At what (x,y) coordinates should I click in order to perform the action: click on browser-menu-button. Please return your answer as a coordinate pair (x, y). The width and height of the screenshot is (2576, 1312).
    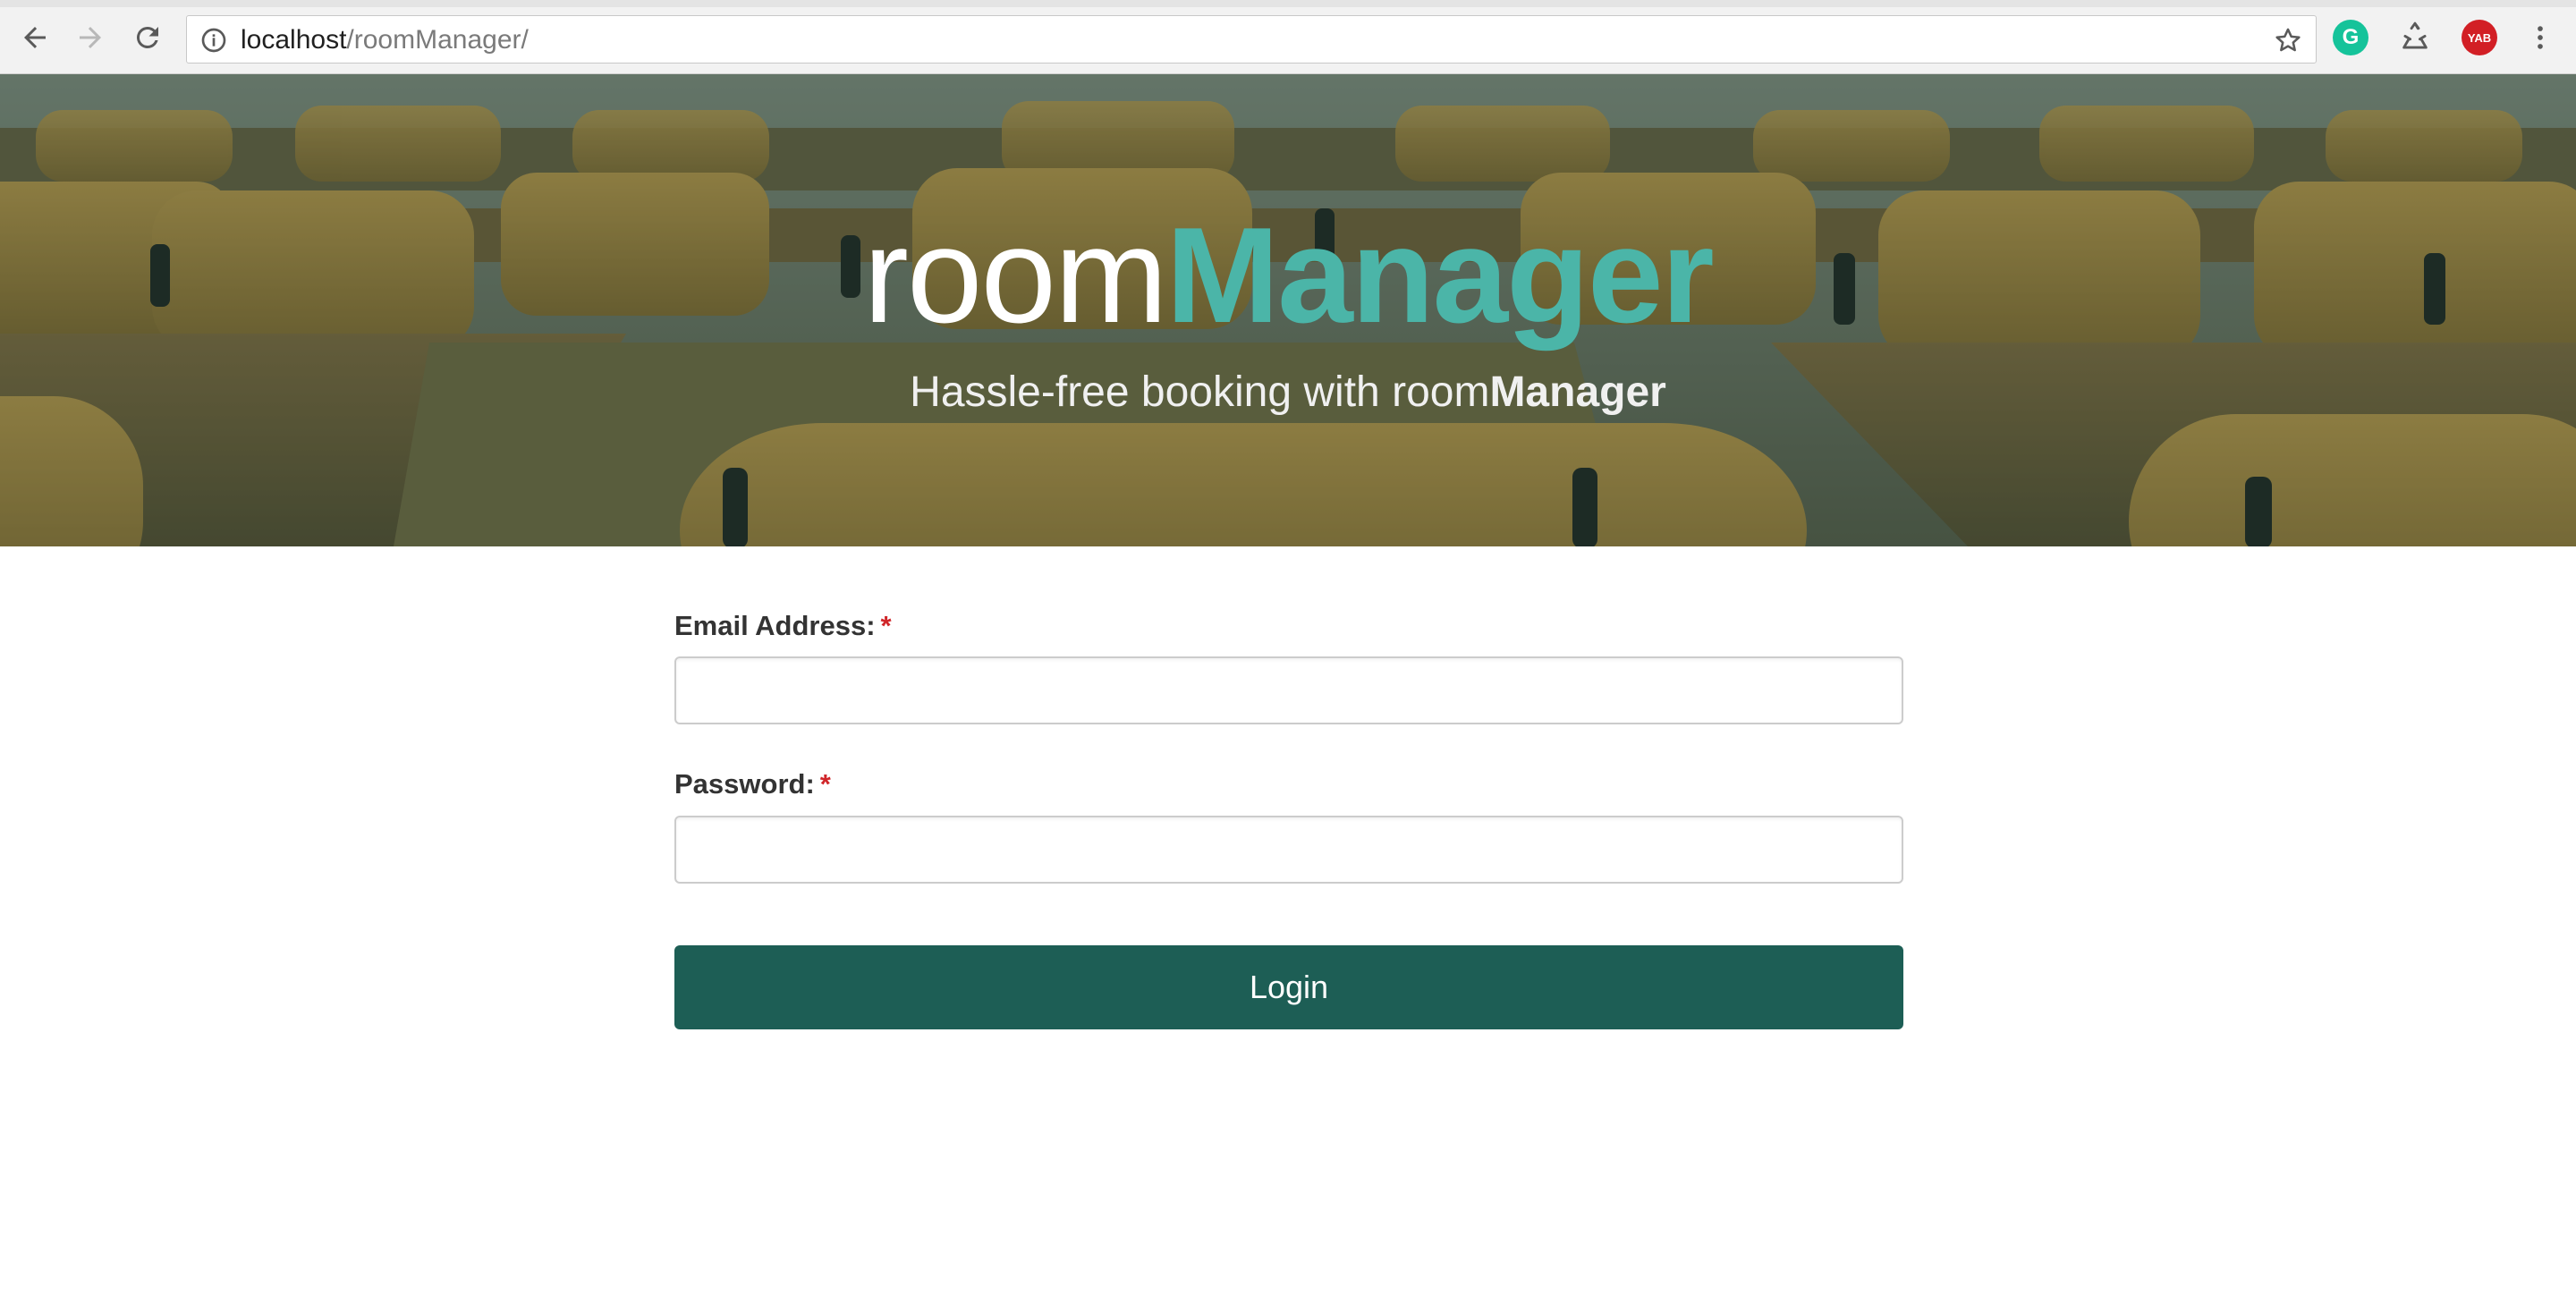
    Looking at the image, I should click on (2540, 37).